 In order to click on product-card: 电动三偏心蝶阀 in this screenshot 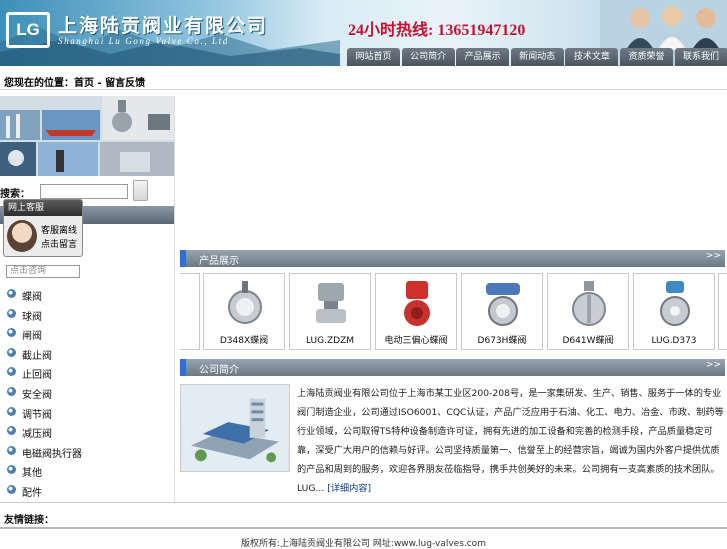, I will do `click(416, 311)`.